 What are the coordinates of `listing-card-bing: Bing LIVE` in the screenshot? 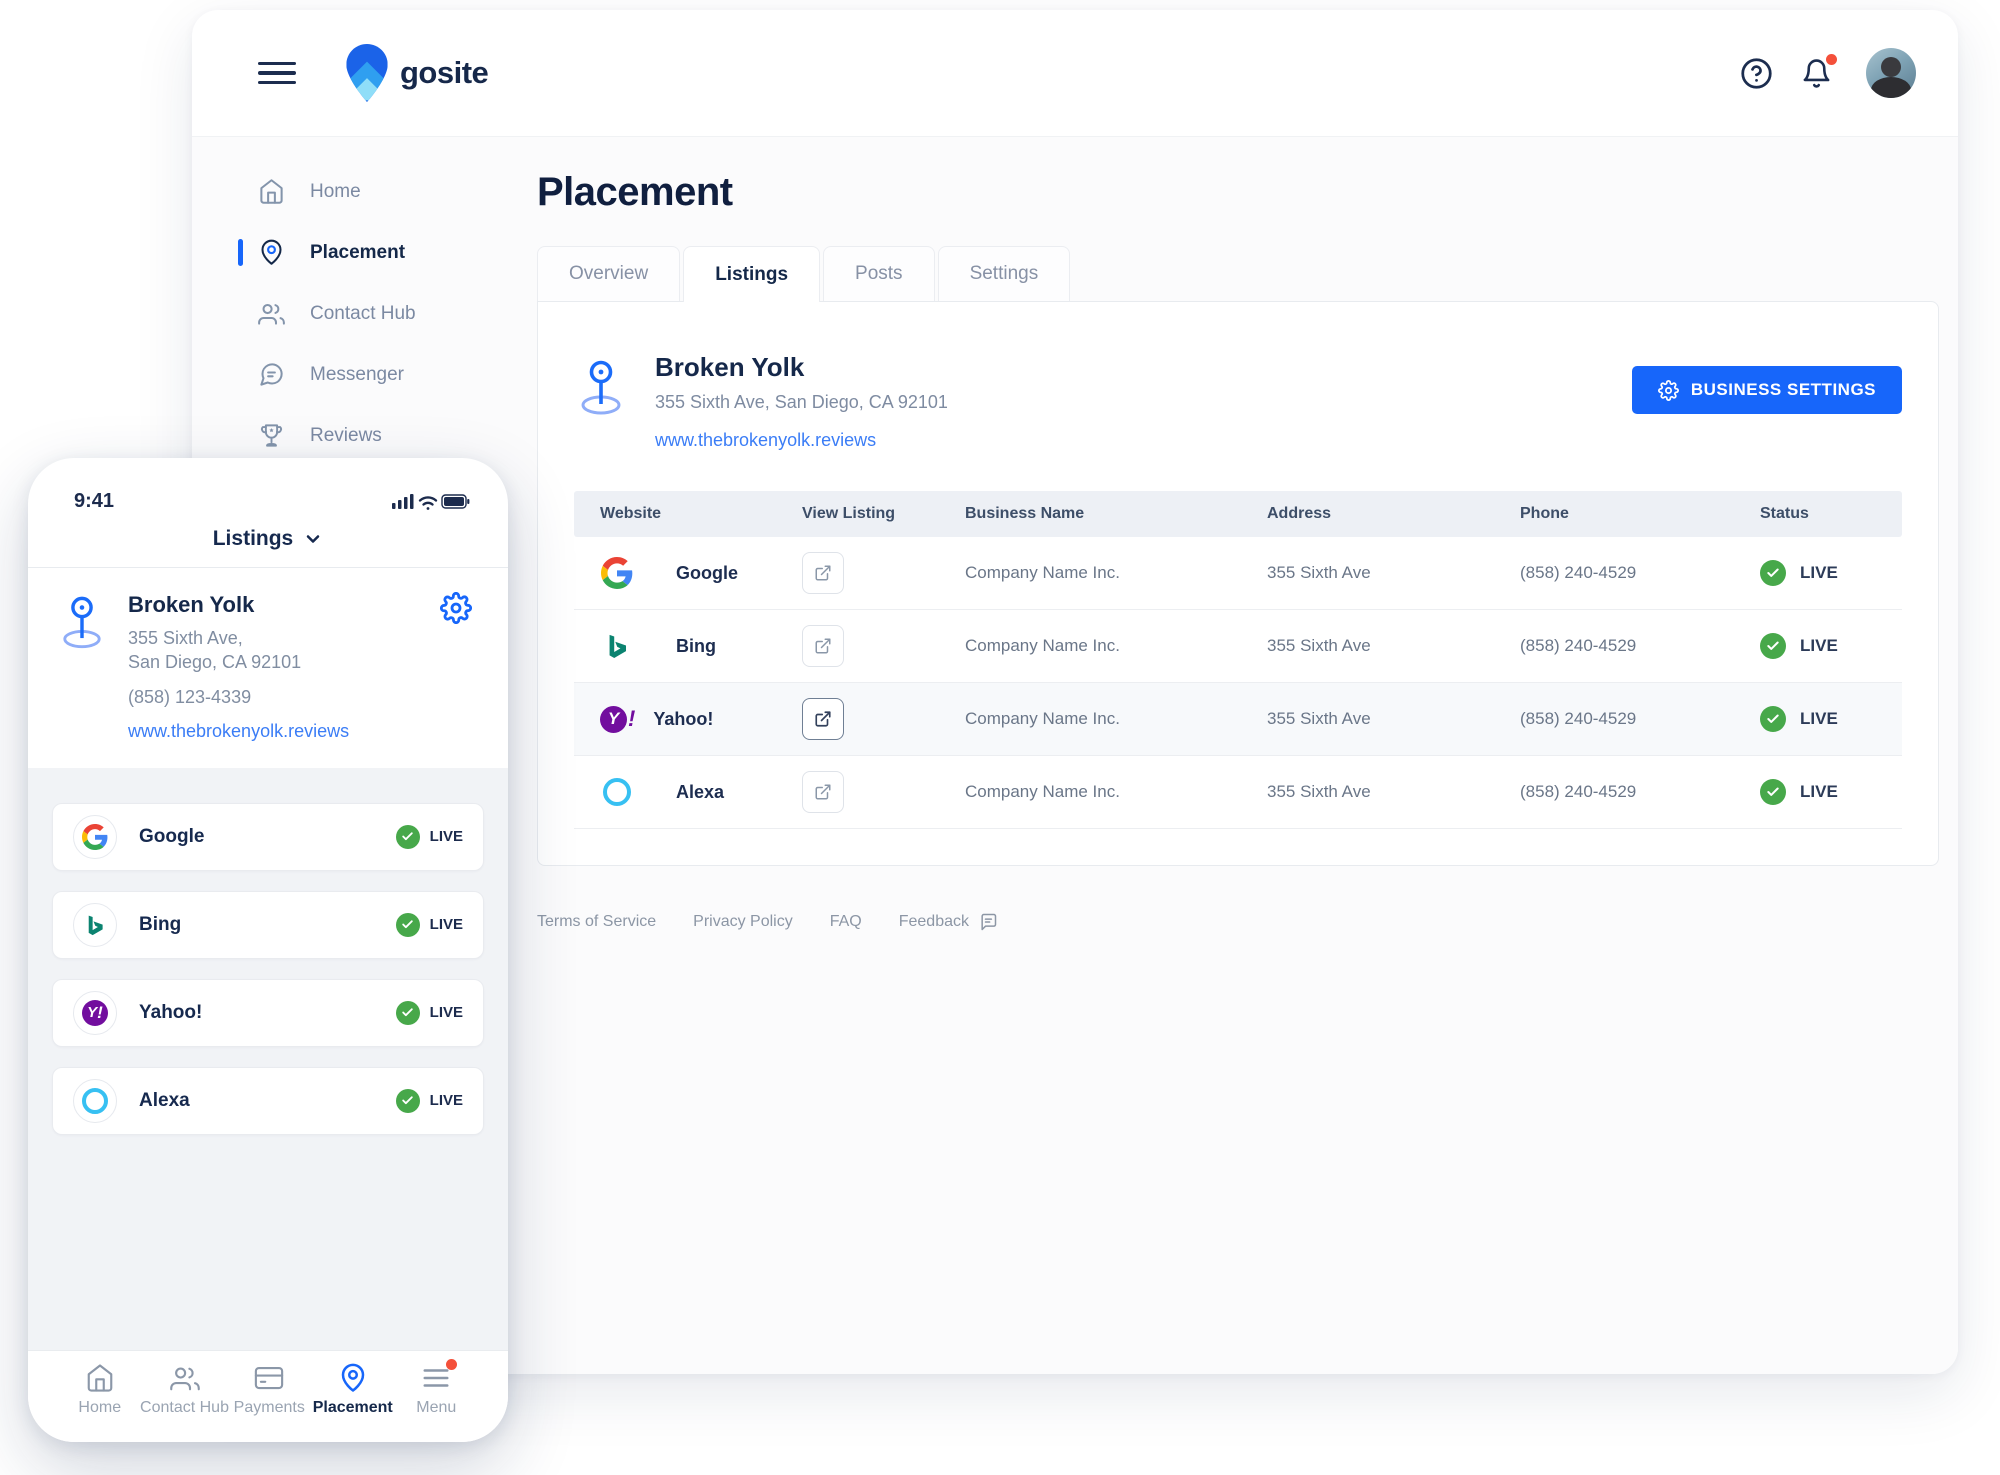 It's located at (268, 924).